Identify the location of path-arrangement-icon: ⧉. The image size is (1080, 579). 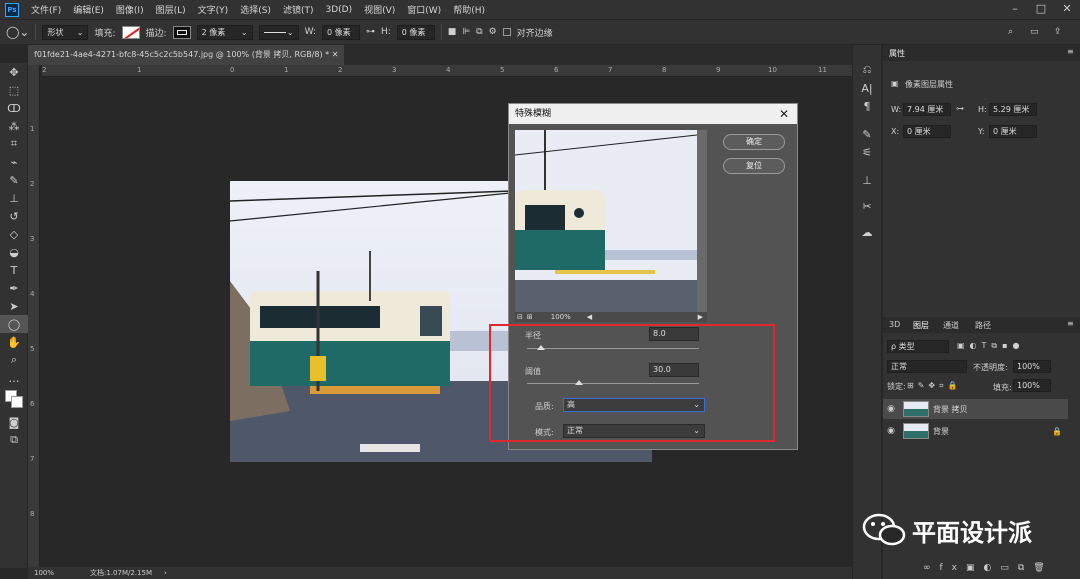
(479, 32).